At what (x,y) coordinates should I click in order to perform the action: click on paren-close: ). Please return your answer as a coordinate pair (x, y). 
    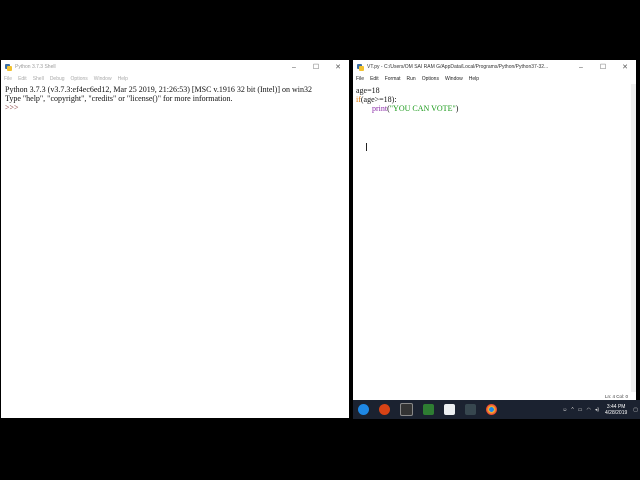
    Looking at the image, I should click on (457, 108).